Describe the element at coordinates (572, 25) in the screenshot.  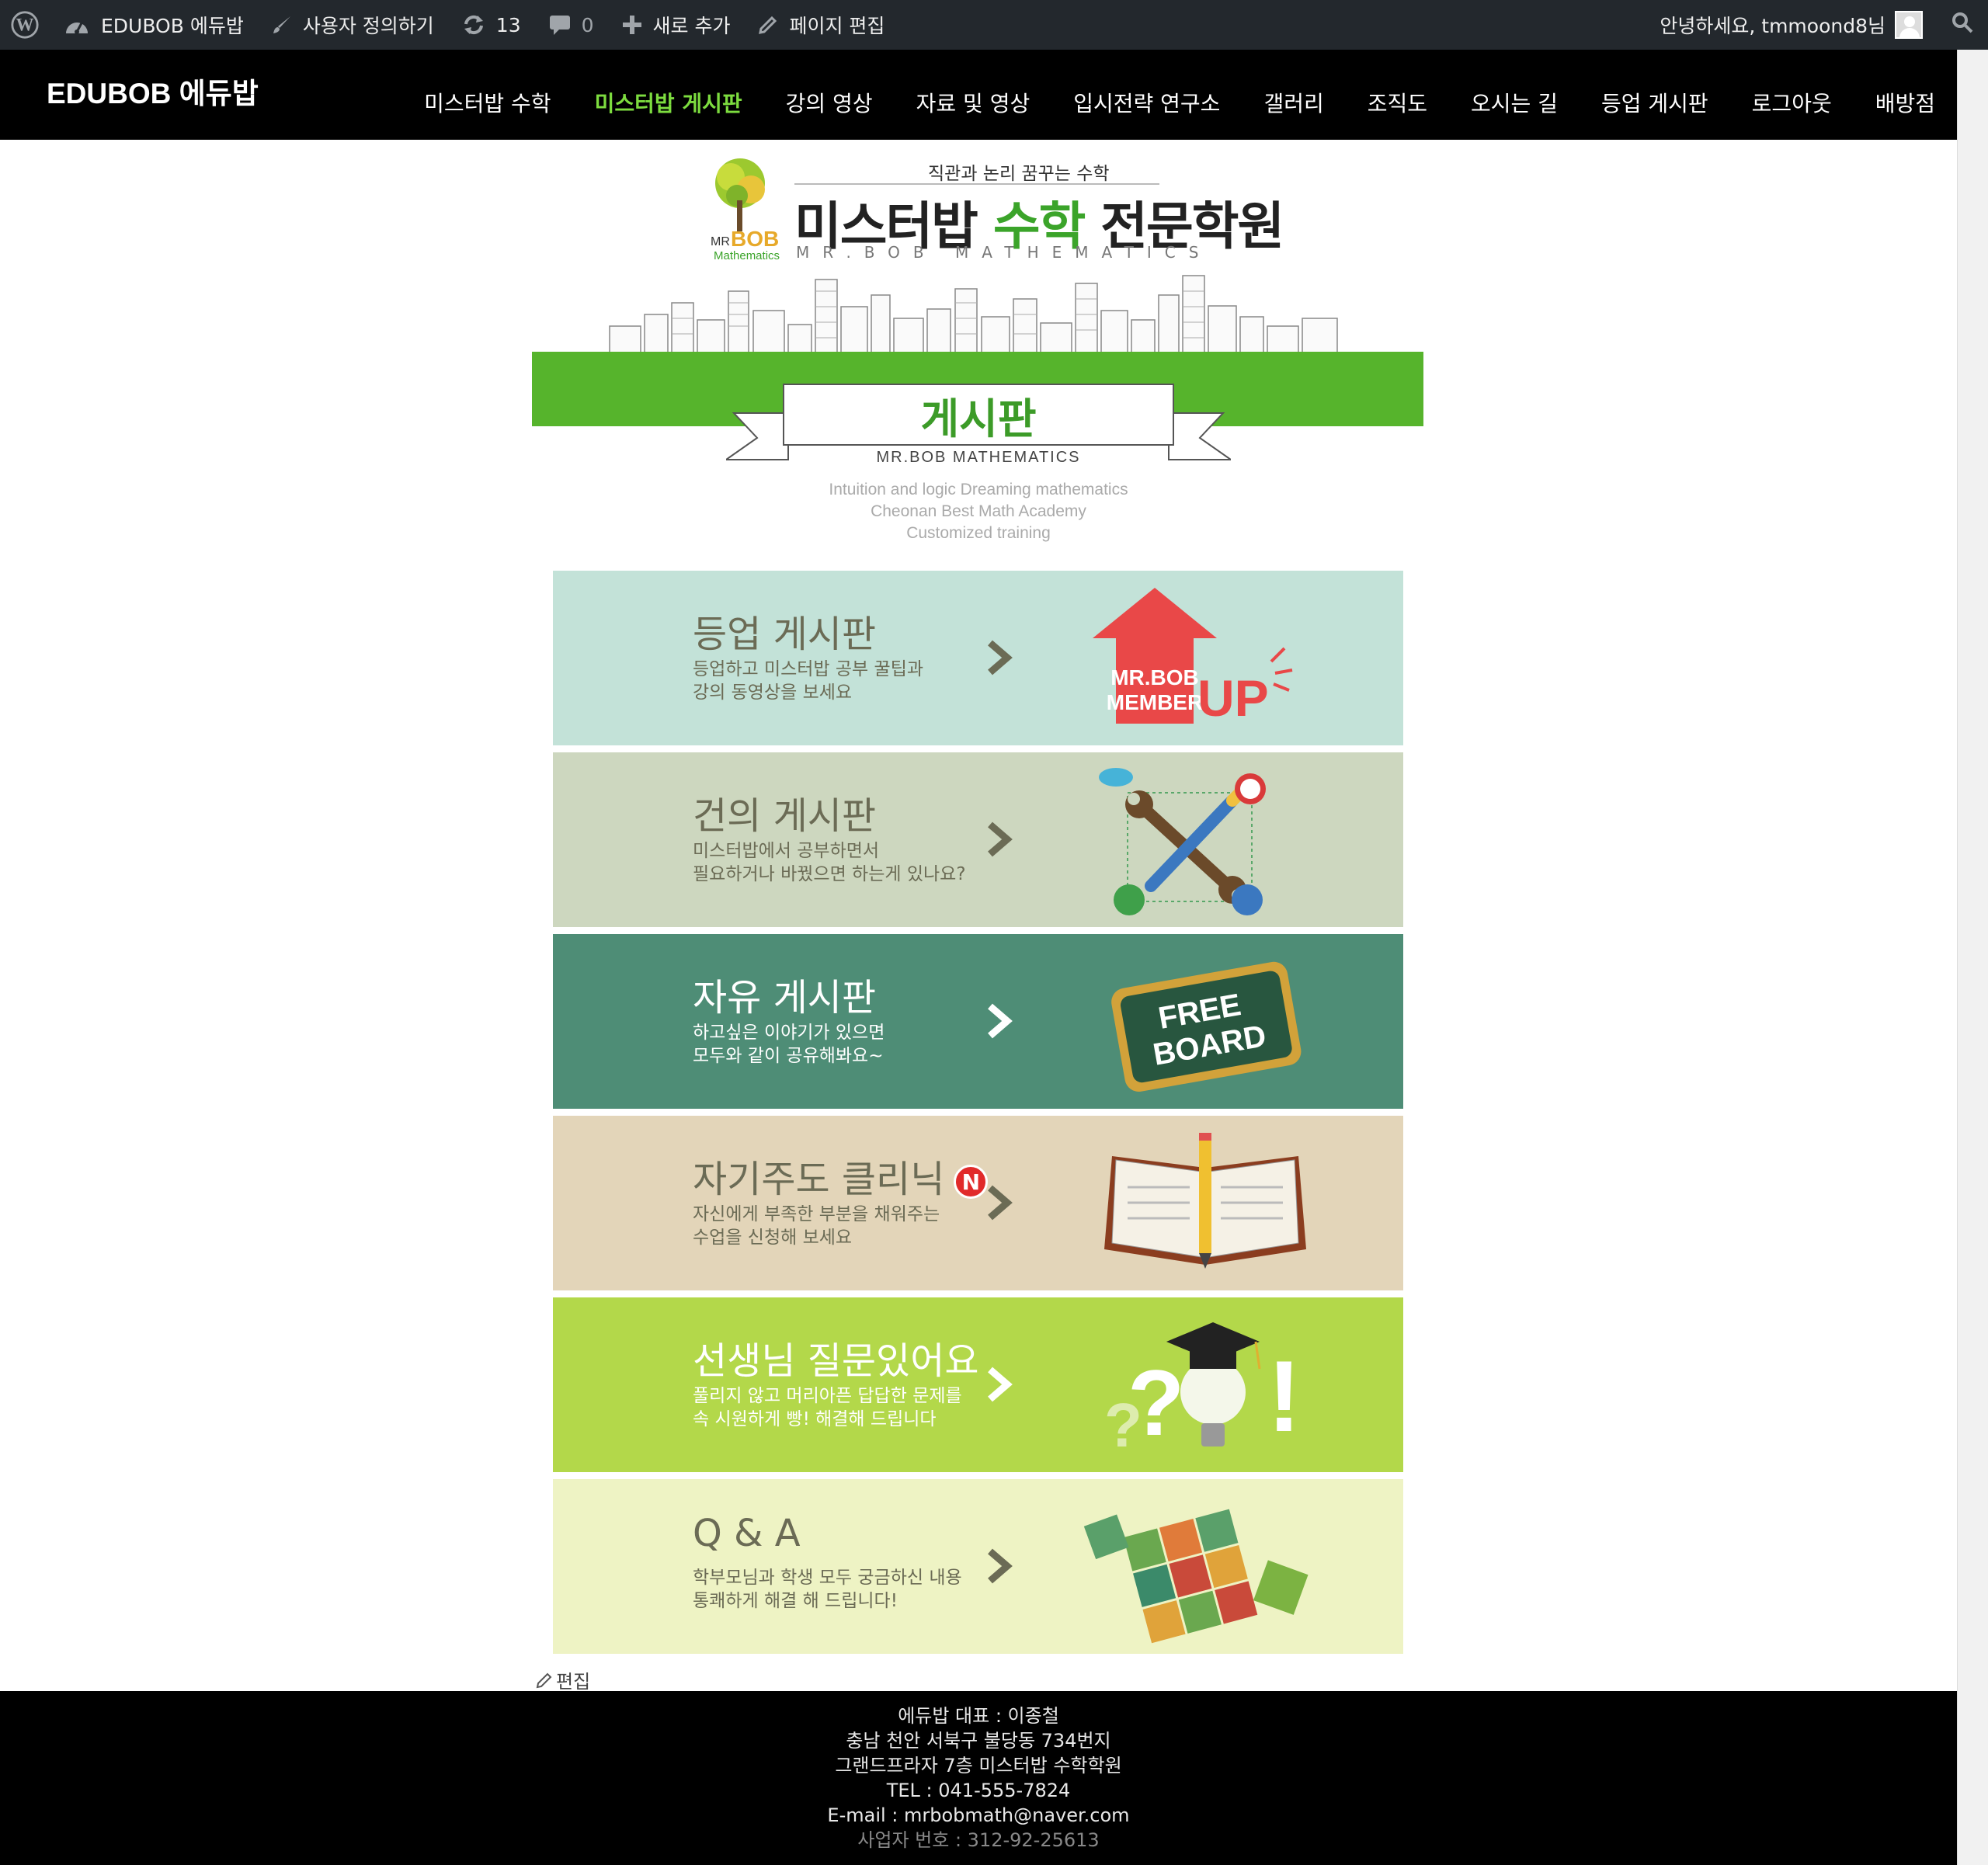
I see `admin-comments: 0` at that location.